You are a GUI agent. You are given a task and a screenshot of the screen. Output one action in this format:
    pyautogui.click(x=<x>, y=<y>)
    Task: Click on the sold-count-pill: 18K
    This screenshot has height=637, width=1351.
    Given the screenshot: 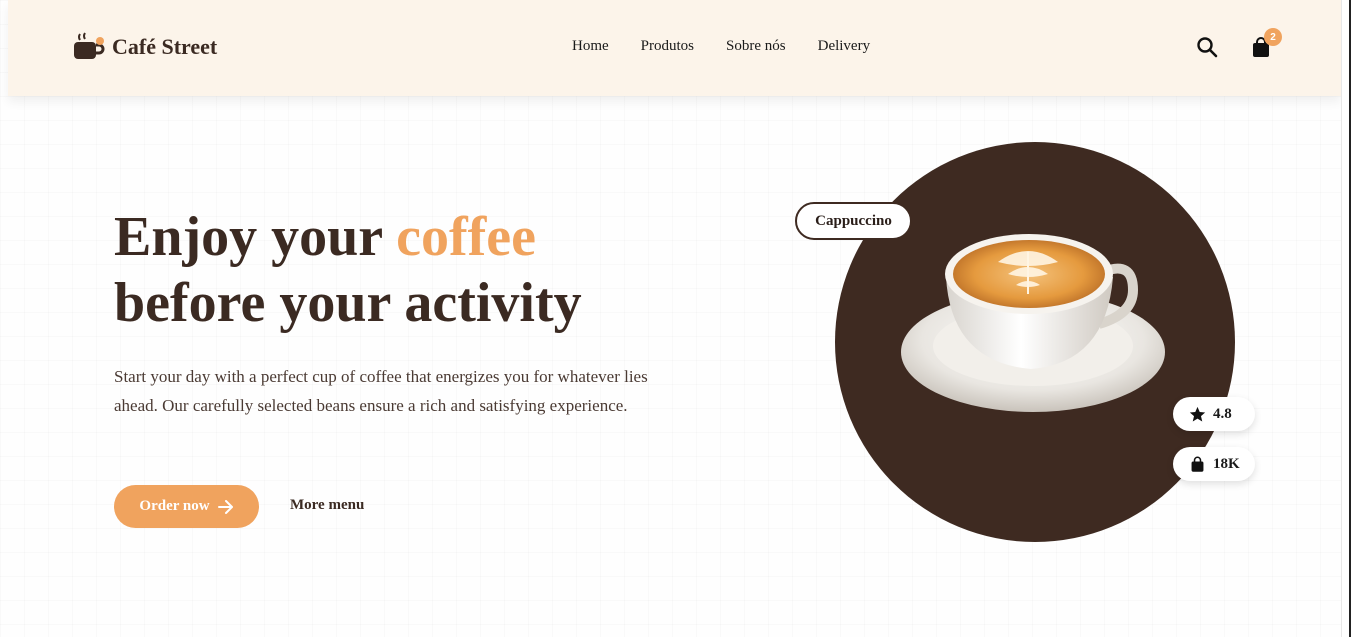 What is the action you would take?
    pyautogui.click(x=1214, y=464)
    